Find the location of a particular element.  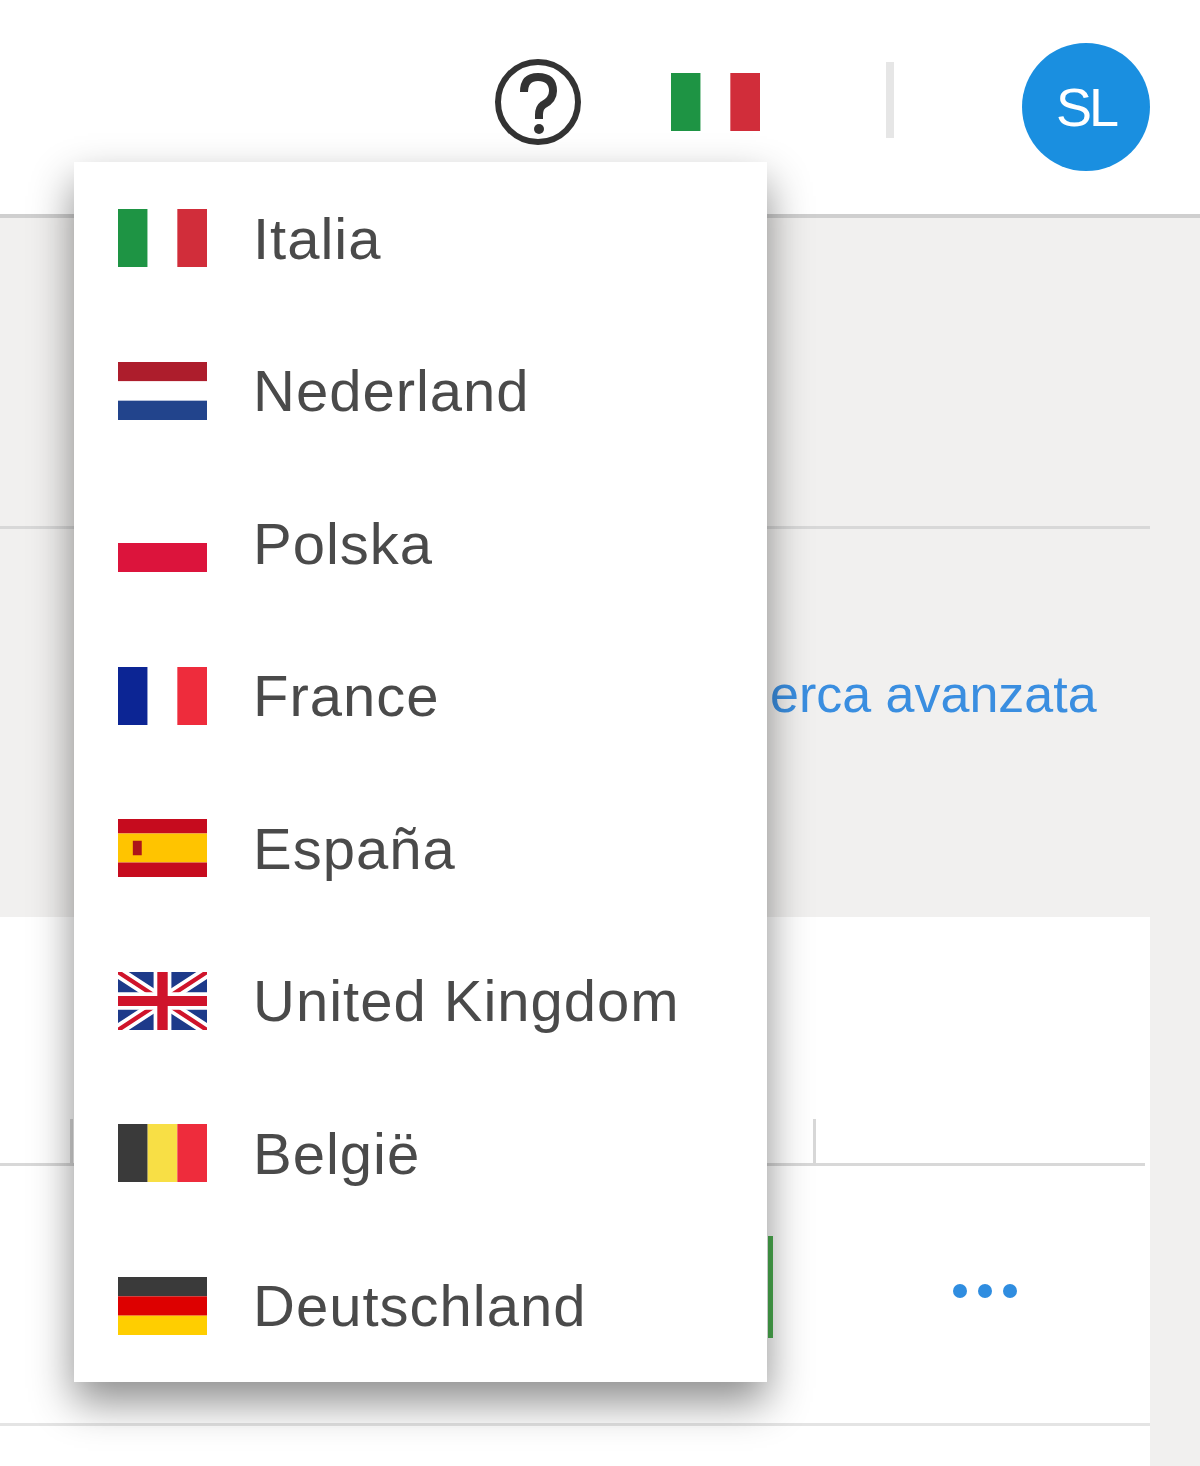

language-option: United Kingdom is located at coordinates (420, 1000).